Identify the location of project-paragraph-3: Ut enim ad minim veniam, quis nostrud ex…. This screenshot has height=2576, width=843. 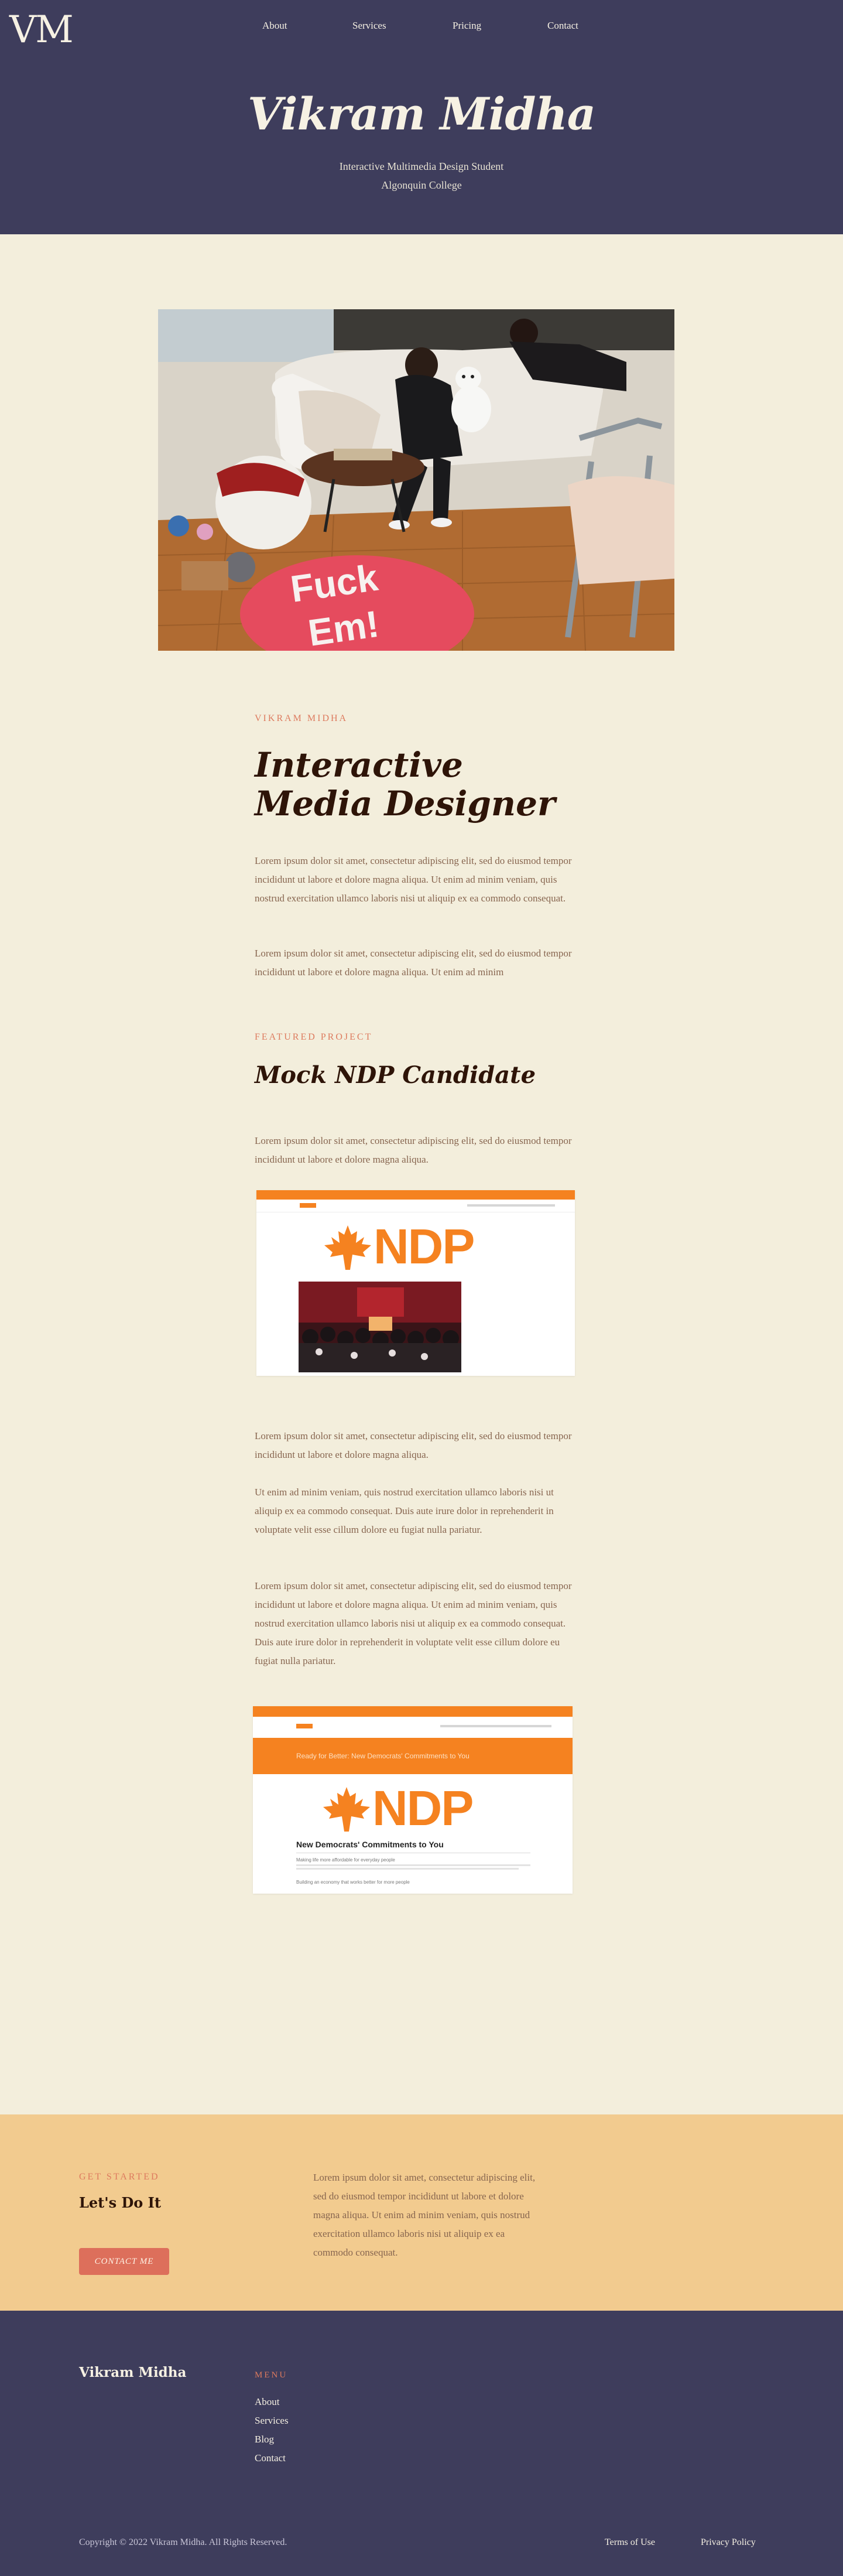
(404, 1511).